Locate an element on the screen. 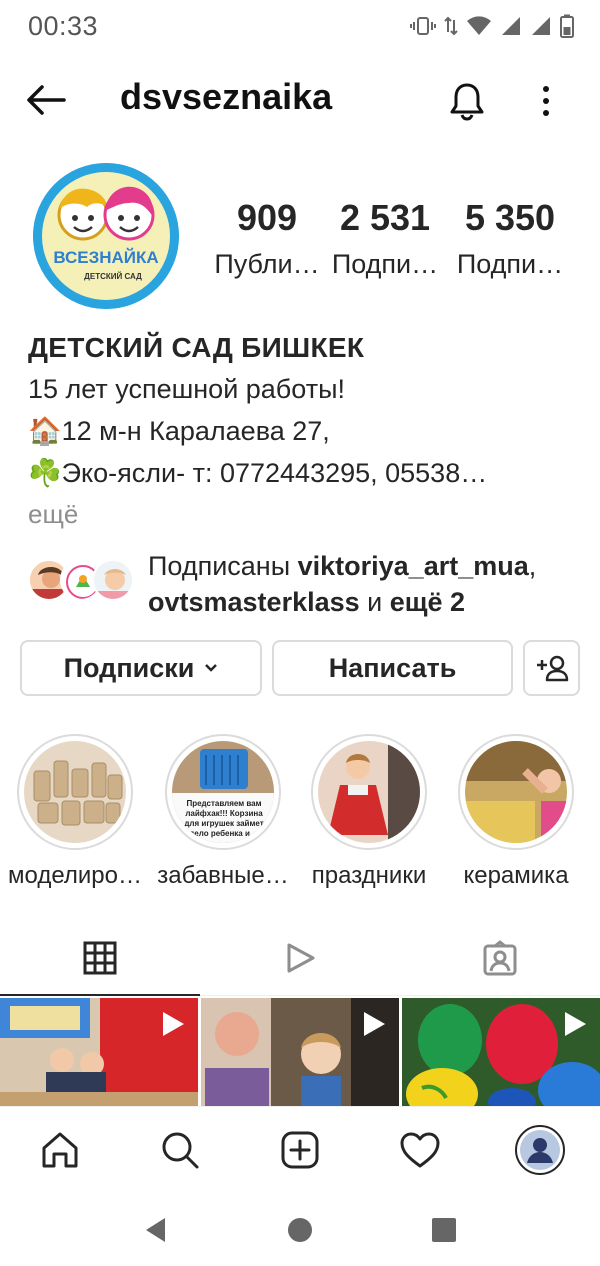 This screenshot has height=1266, width=600. tab-reels is located at coordinates (300, 958).